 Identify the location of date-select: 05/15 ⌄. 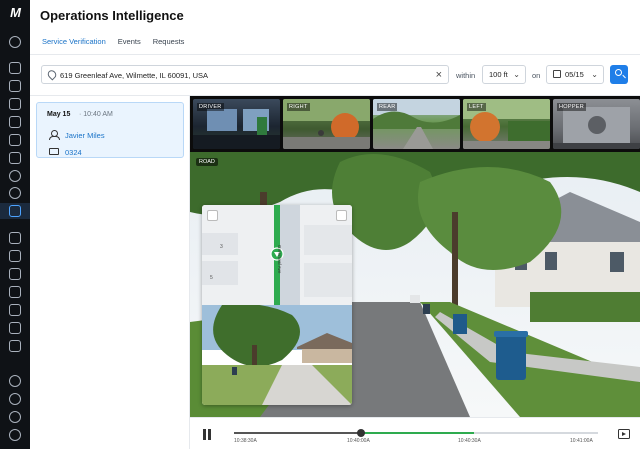
(575, 74).